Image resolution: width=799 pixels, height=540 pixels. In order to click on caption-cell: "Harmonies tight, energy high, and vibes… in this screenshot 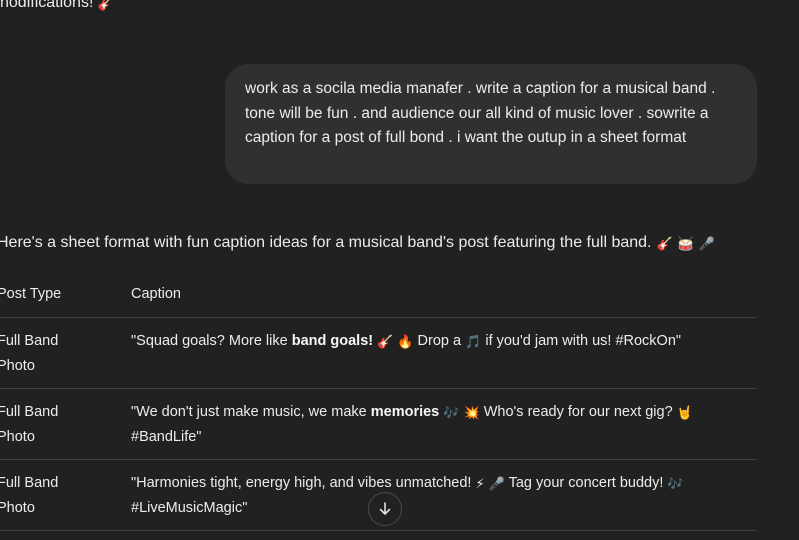, I will do `click(407, 495)`.